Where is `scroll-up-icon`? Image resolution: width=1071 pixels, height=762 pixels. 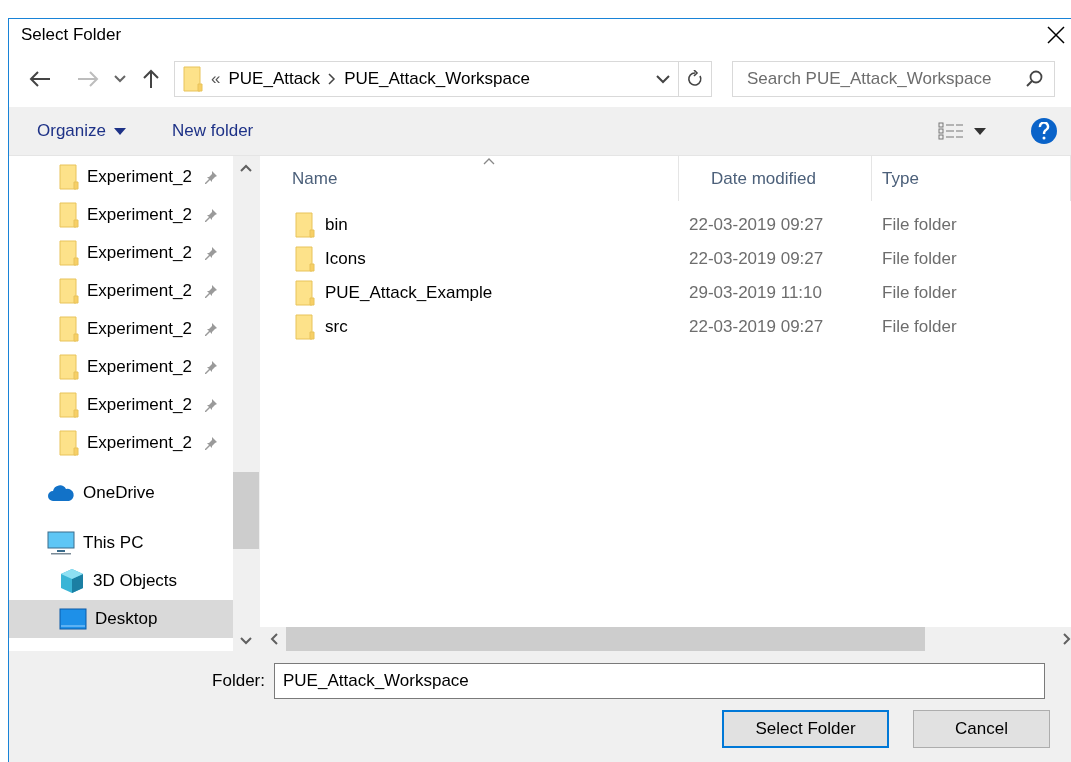 scroll-up-icon is located at coordinates (246, 168).